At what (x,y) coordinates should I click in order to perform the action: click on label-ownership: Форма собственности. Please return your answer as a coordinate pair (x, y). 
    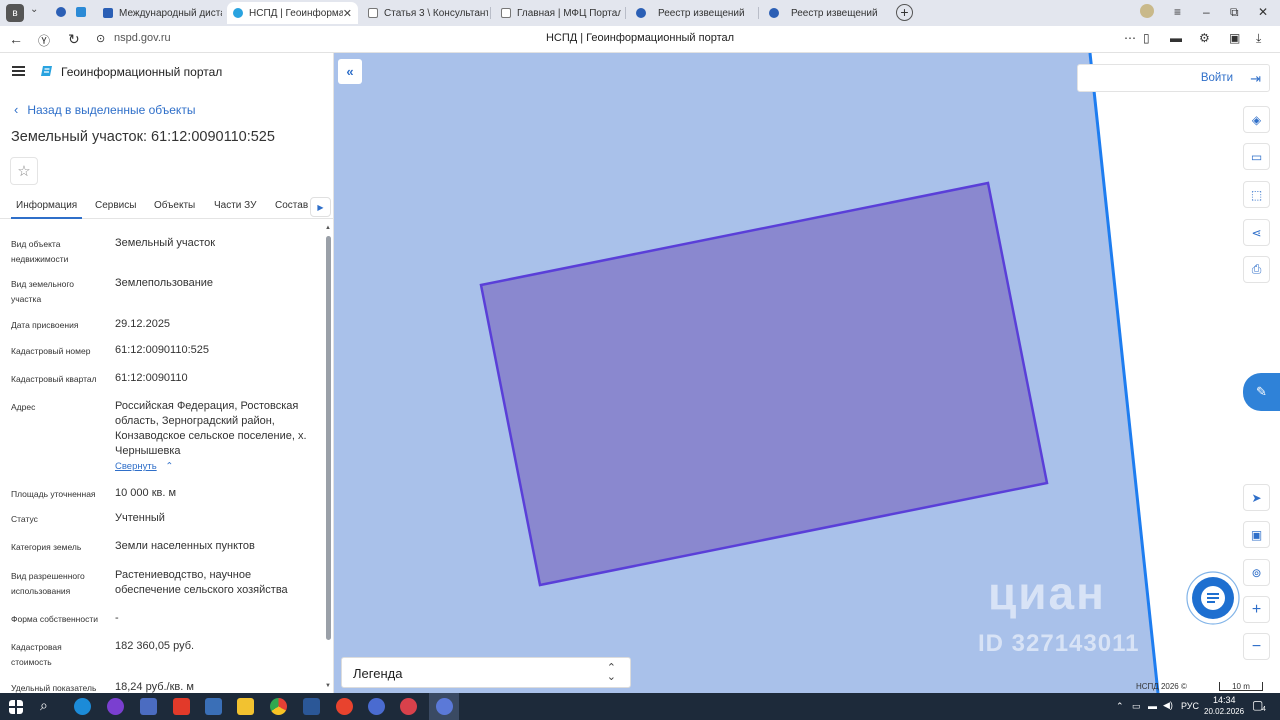
    Looking at the image, I should click on (54, 619).